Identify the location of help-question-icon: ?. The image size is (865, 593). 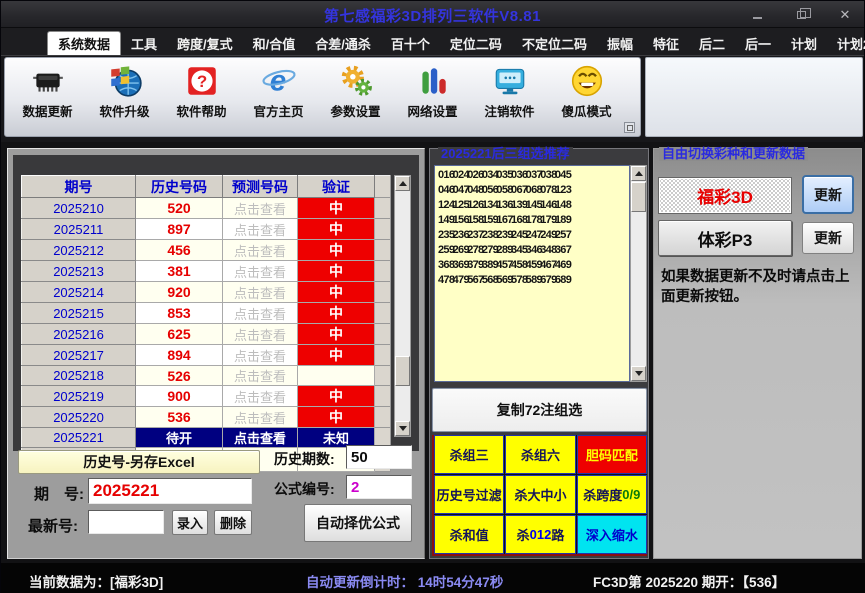
(202, 81).